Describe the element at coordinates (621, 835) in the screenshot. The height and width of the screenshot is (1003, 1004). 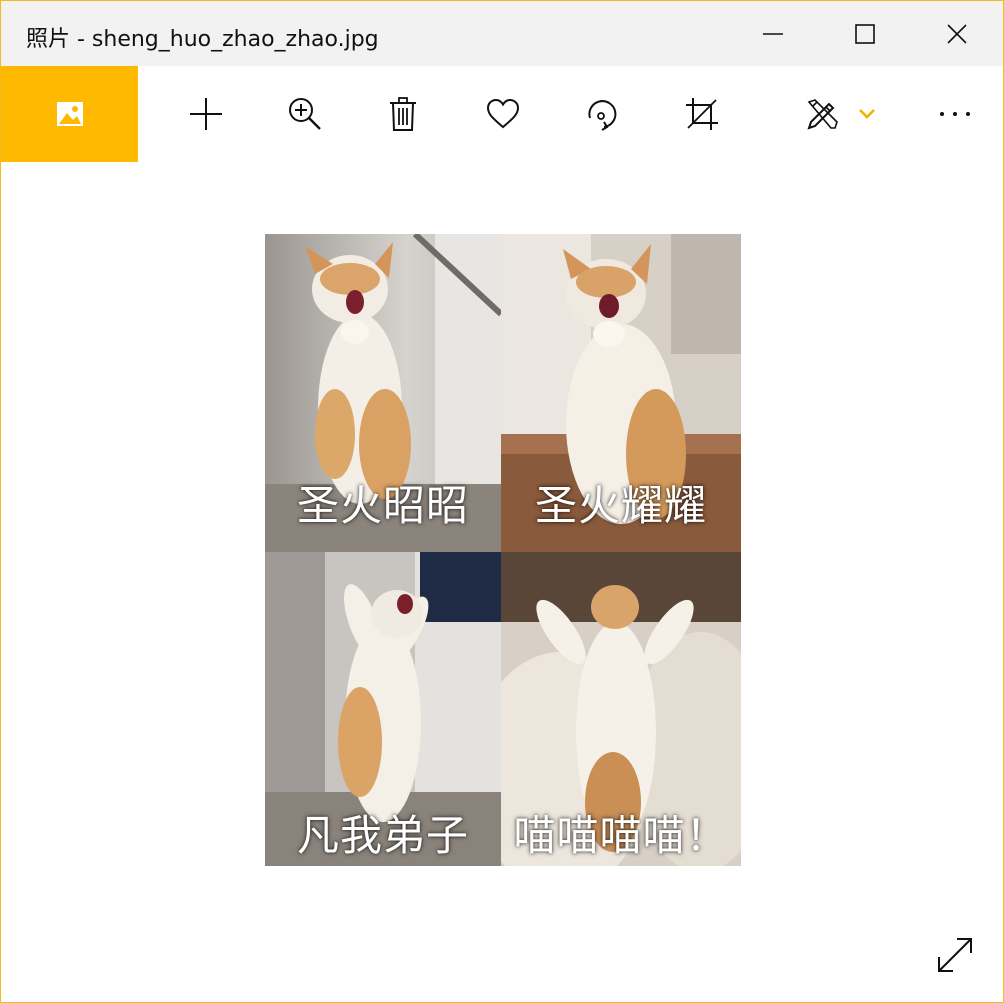
I see `caption-bottom-right: 喵喵喵喵！` at that location.